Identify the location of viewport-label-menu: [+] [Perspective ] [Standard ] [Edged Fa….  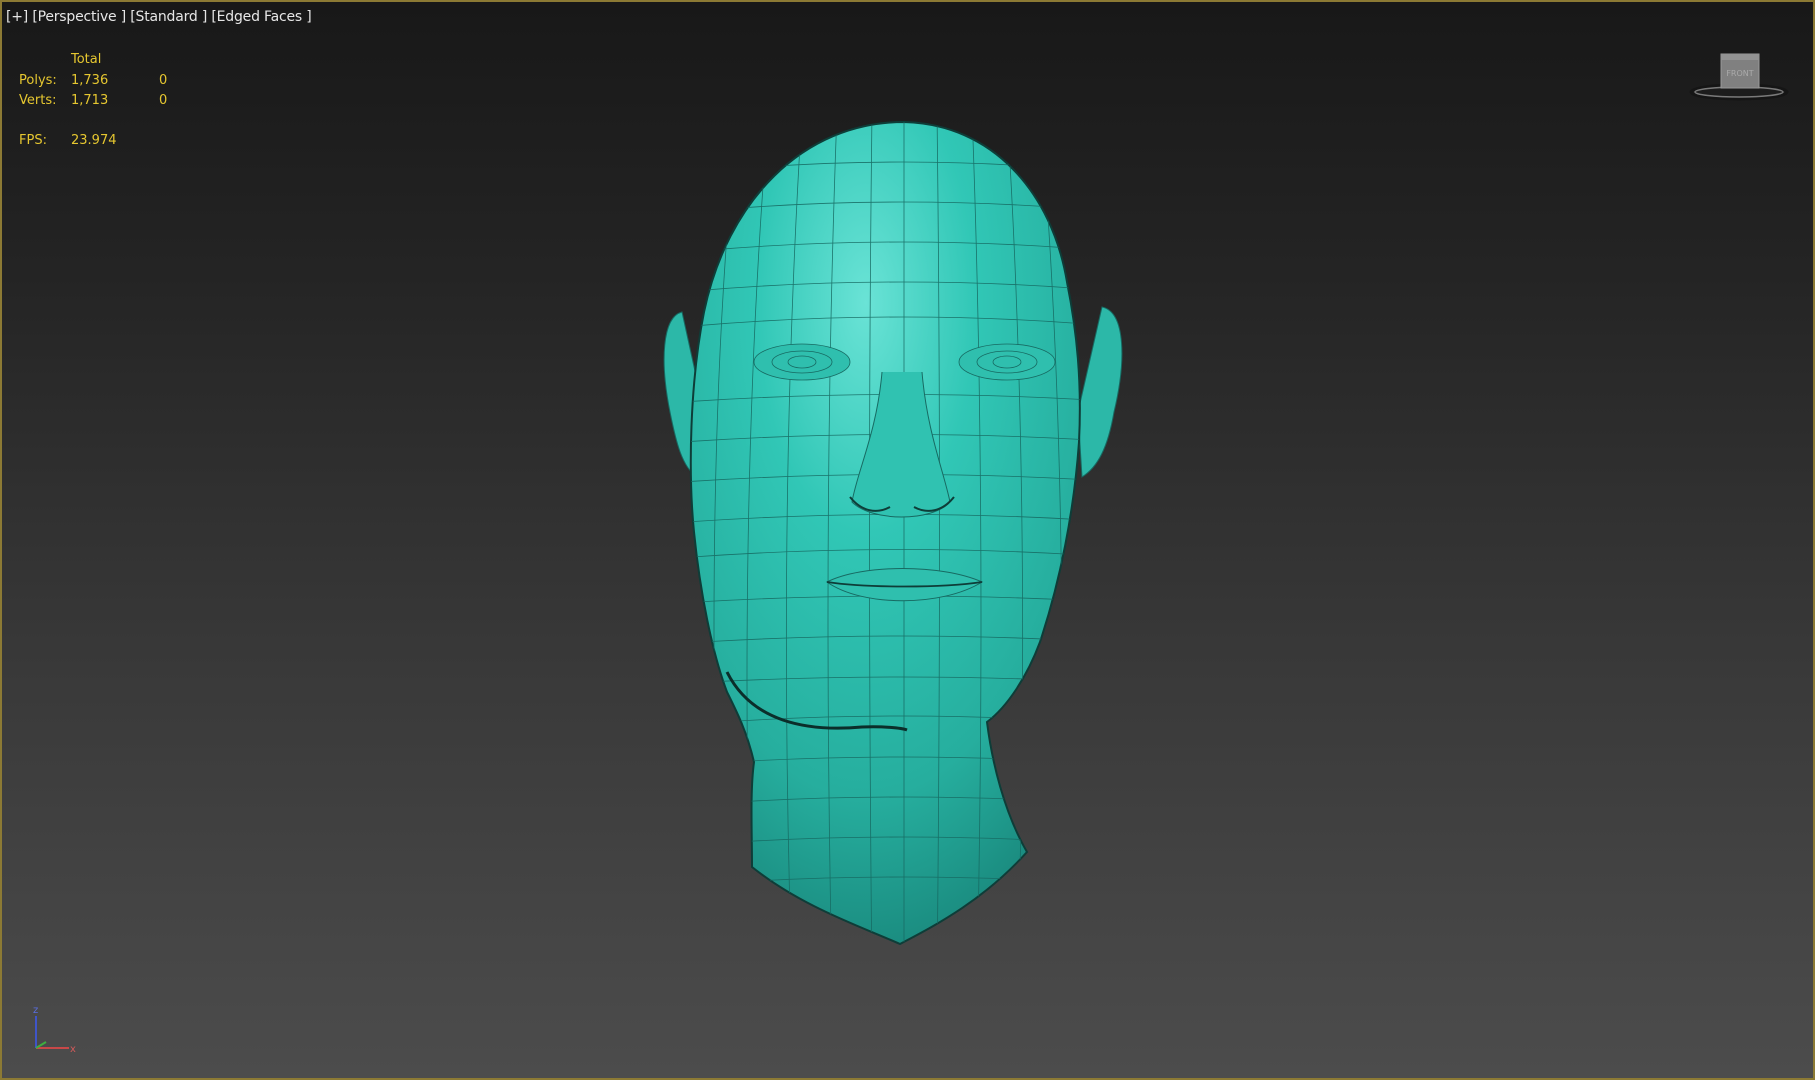
(159, 17).